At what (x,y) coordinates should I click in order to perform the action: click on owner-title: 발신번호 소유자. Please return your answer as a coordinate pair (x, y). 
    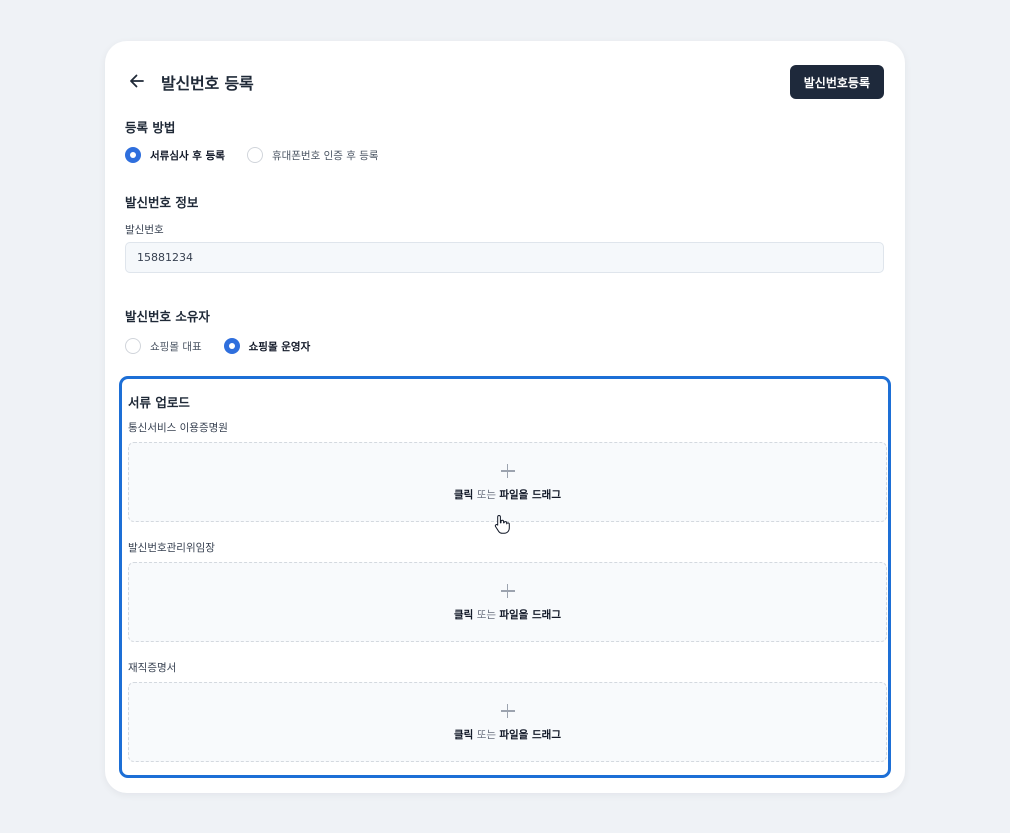
    Looking at the image, I should click on (167, 316).